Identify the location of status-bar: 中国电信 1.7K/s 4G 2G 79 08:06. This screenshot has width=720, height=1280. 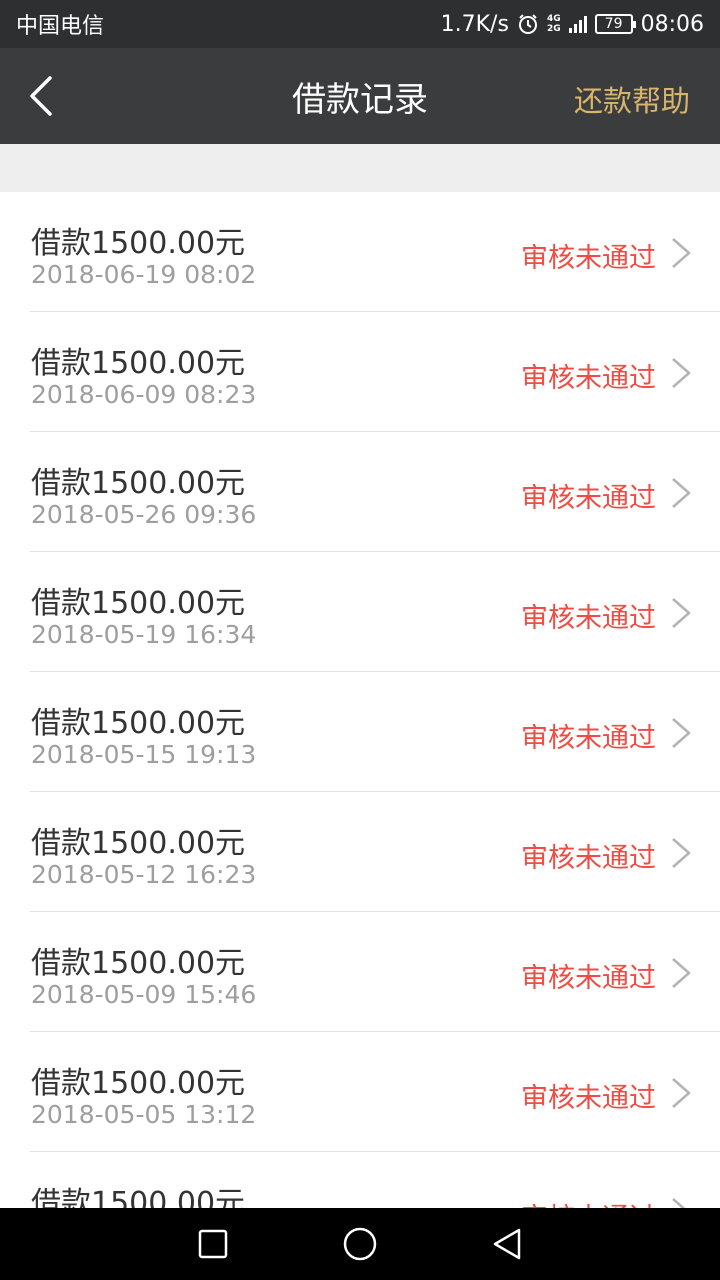
(360, 24).